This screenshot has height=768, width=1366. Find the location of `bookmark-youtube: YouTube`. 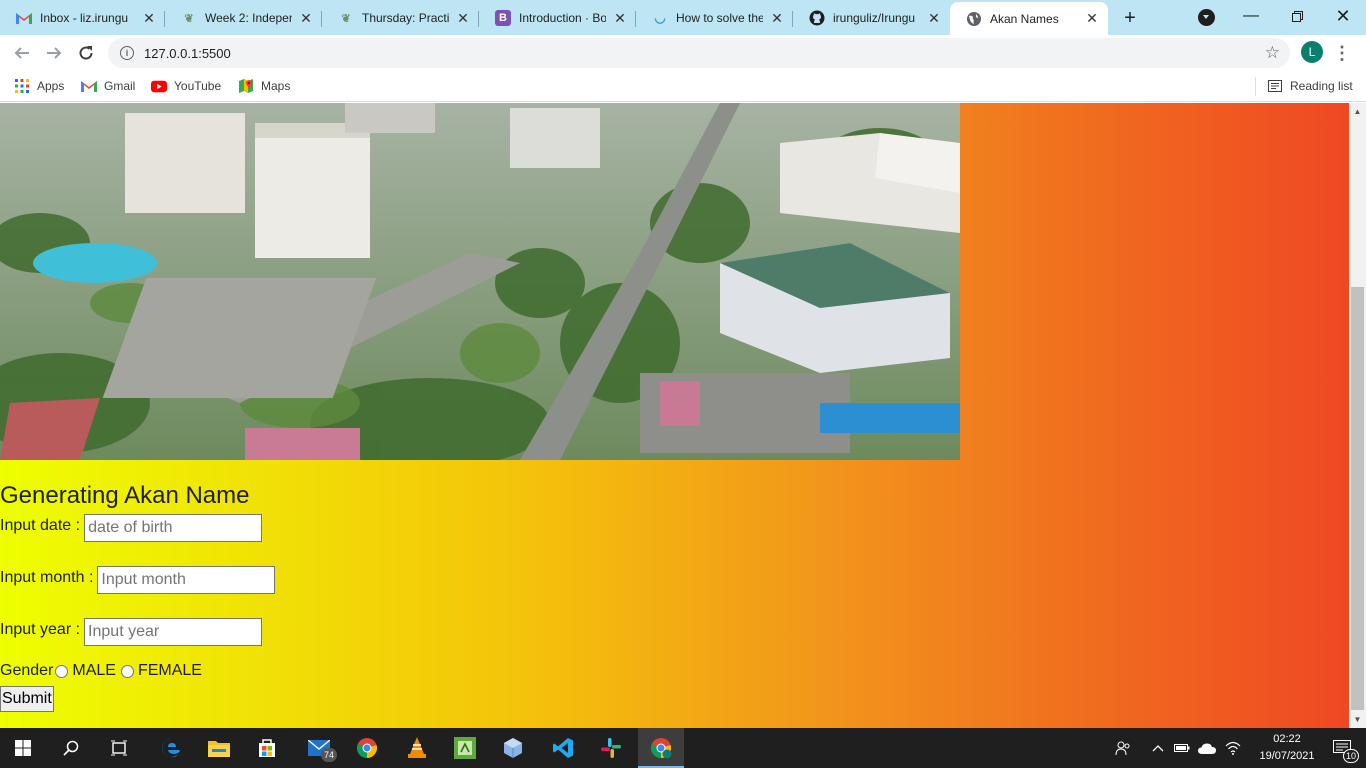

bookmark-youtube: YouTube is located at coordinates (186, 86).